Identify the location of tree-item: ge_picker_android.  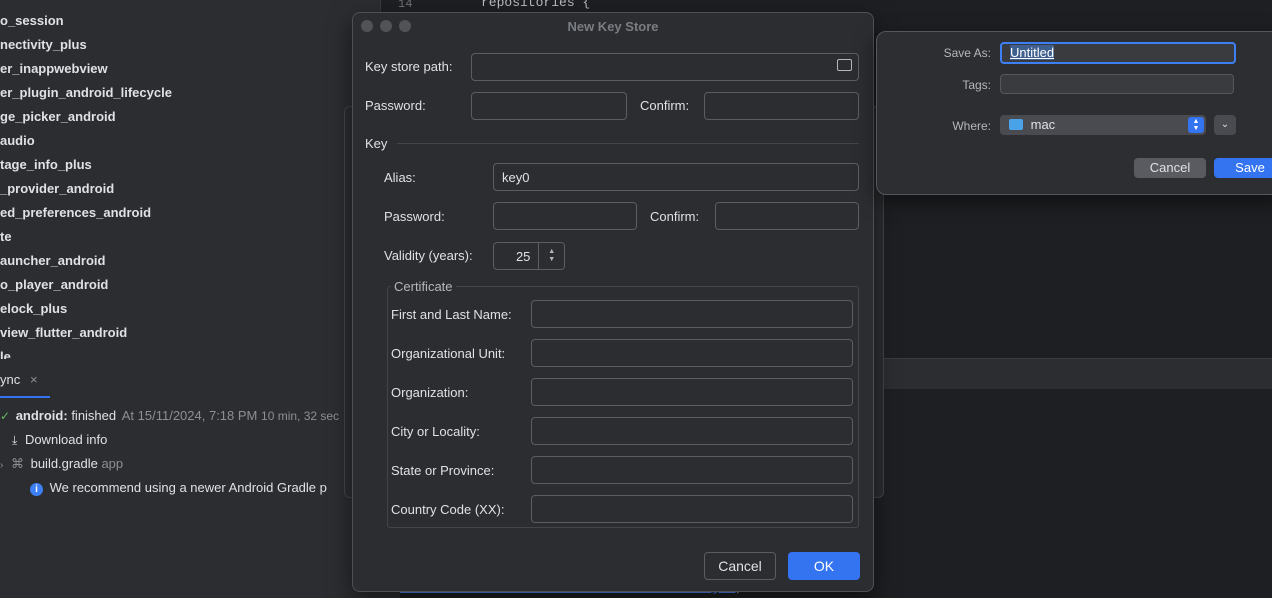
(58, 116).